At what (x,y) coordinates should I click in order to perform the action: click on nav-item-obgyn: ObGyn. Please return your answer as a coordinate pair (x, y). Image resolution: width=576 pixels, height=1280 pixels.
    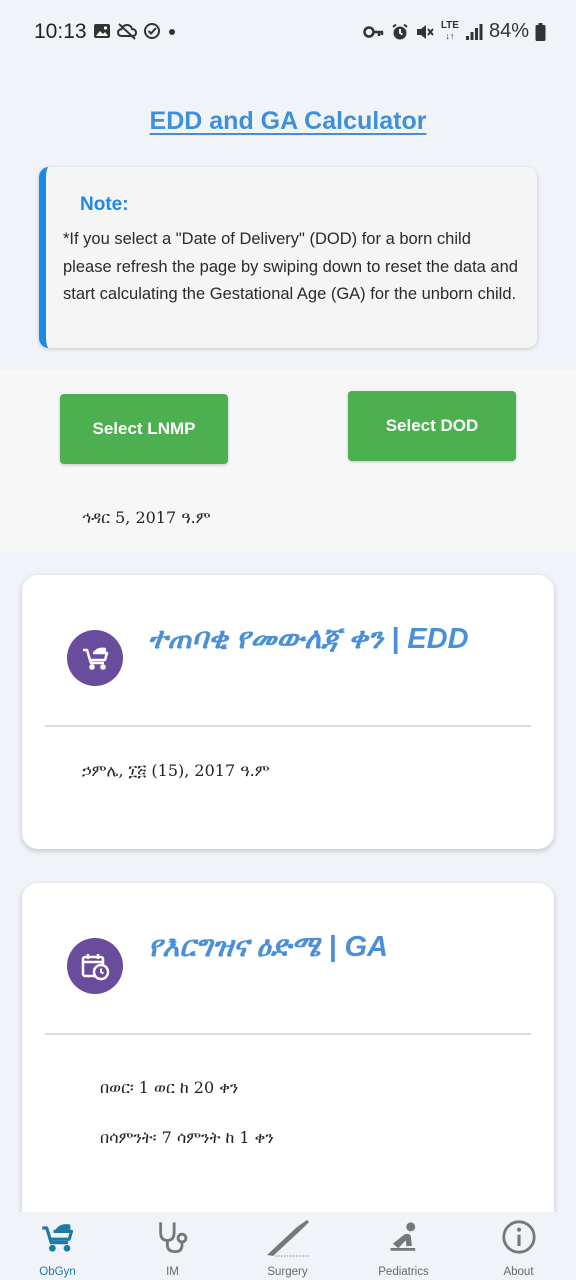
    Looking at the image, I should click on (57, 1246).